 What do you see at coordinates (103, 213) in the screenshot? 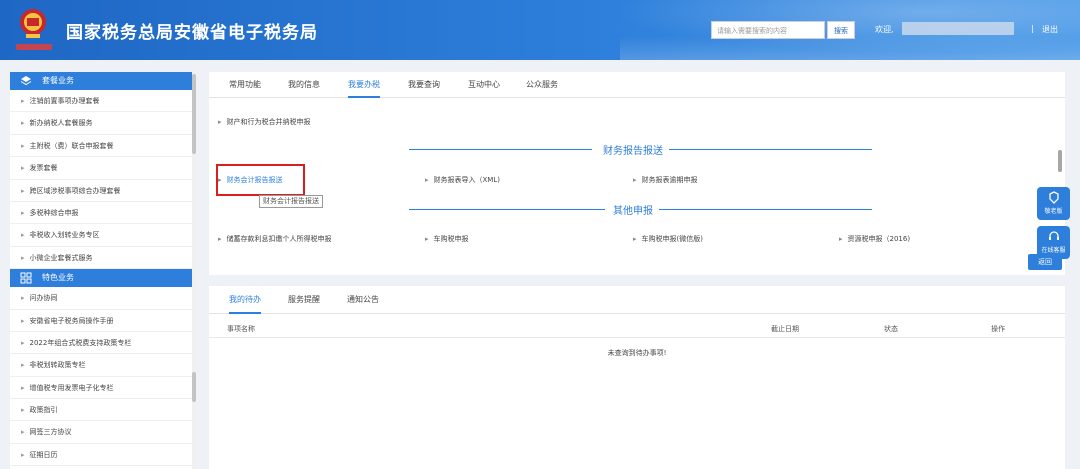
I see `sidebar-item: ▸ 多税种综合申报` at bounding box center [103, 213].